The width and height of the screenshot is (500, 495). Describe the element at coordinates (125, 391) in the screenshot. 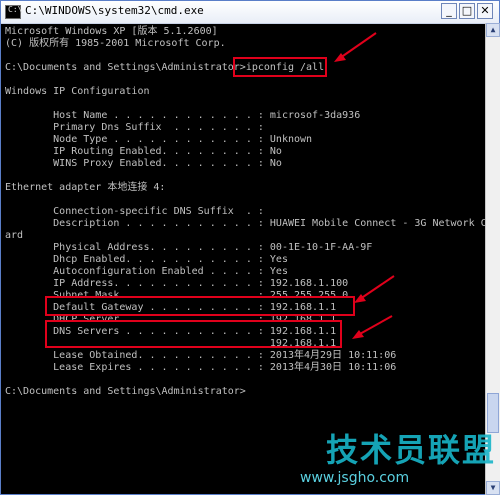

I see `console-prompt: C:\Documents and Settings\Administrator>` at that location.